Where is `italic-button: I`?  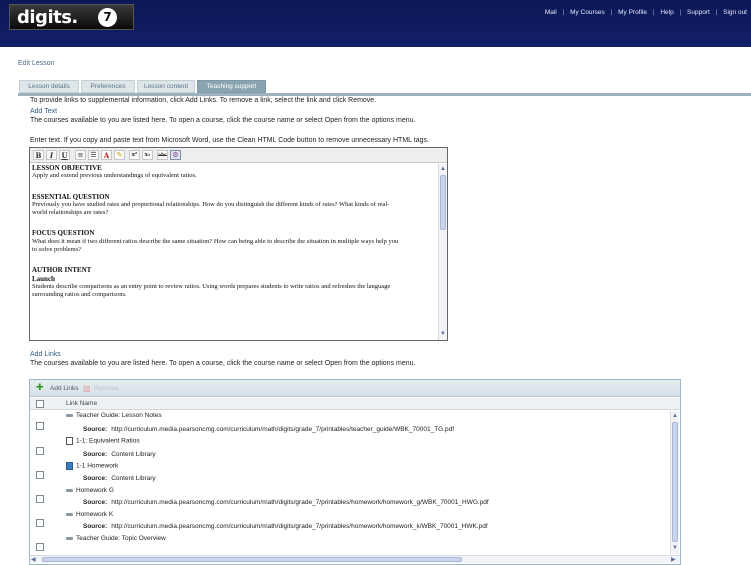
italic-button: I is located at coordinates (51, 155).